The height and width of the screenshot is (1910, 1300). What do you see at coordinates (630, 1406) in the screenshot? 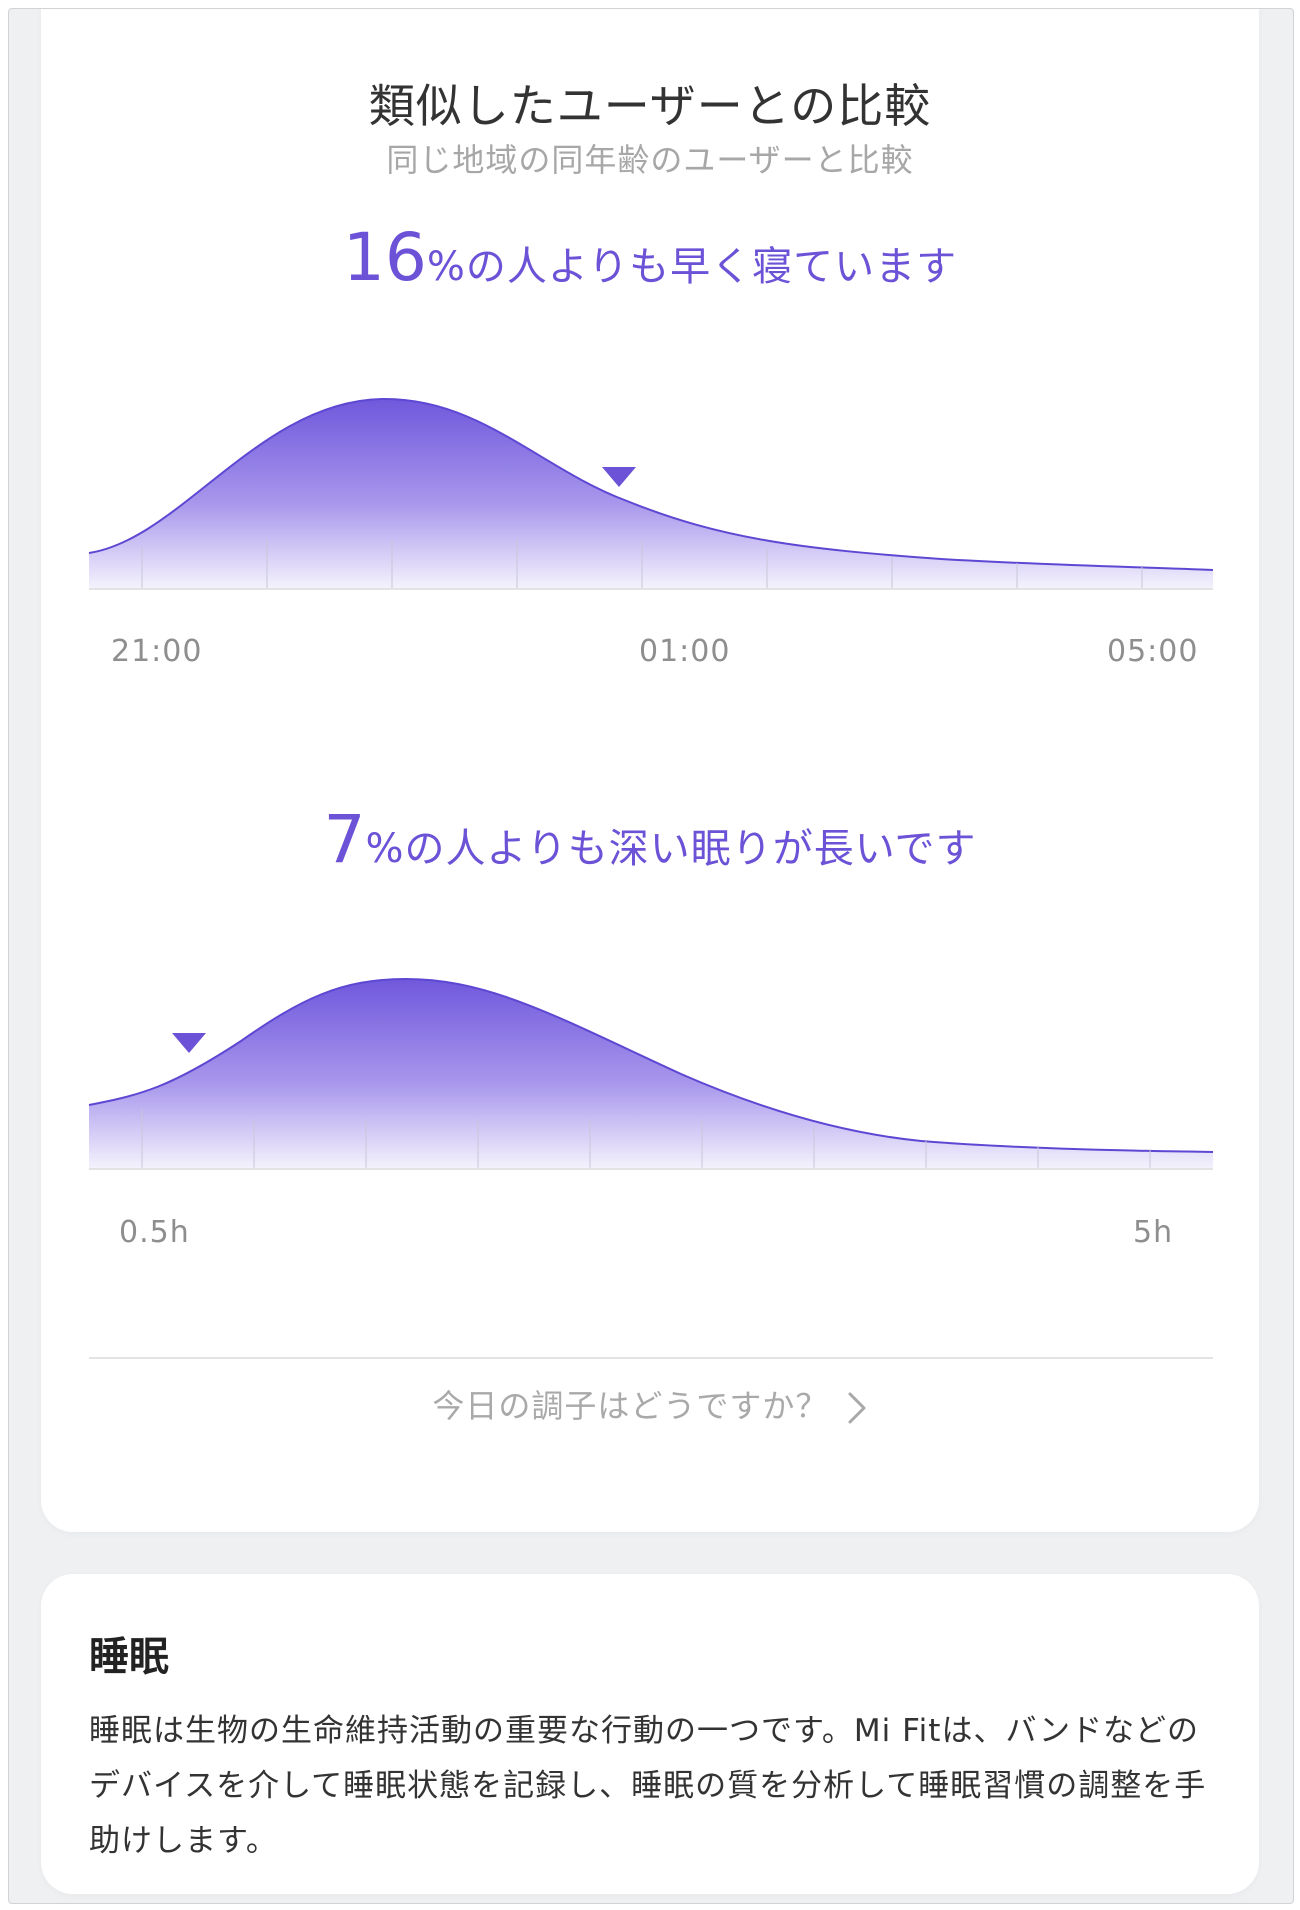
I see `feeling-prompt-text: 今日の調子はどうですか？` at bounding box center [630, 1406].